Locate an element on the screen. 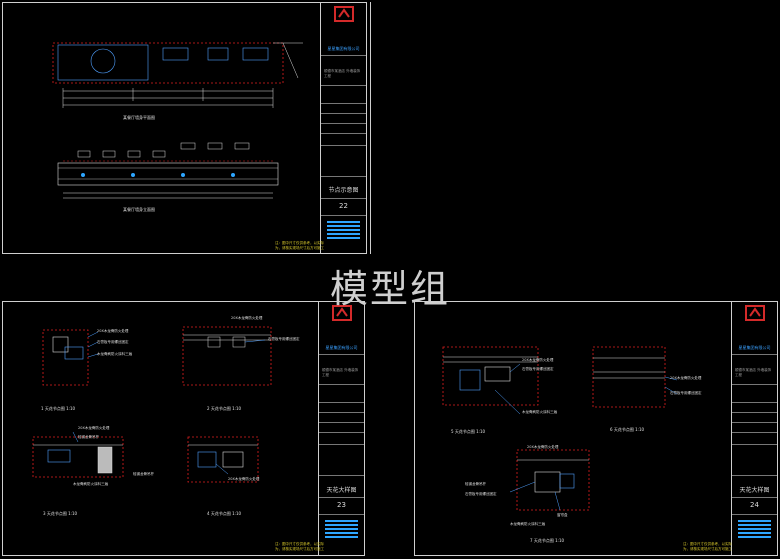  sheet-number: 23 is located at coordinates (341, 505).